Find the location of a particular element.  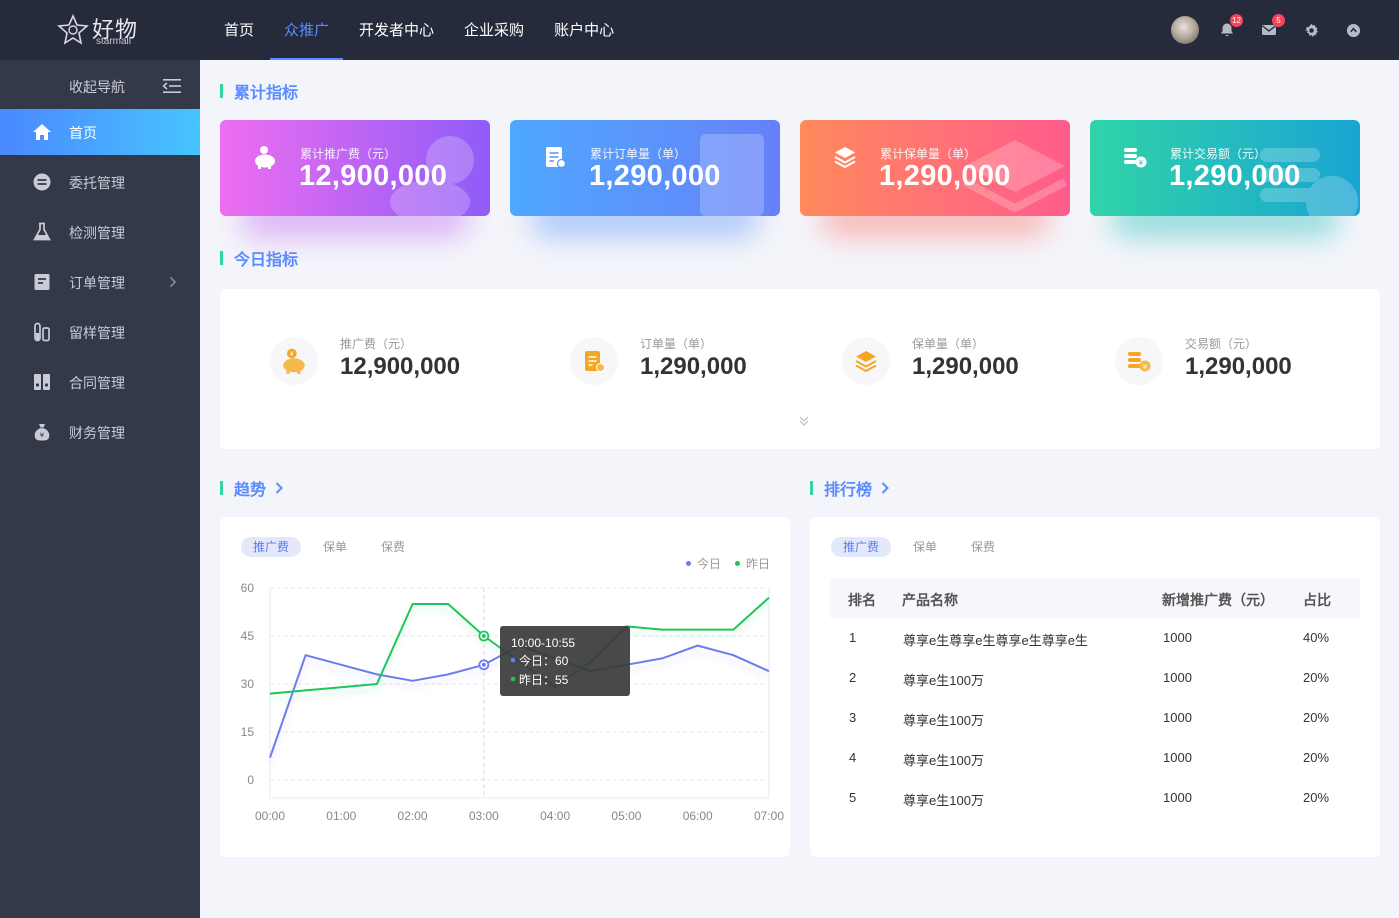

metric-icon-circle is located at coordinates (594, 361).